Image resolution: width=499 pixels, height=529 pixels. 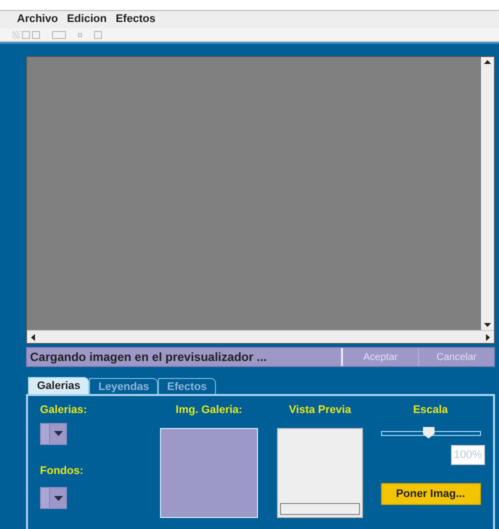 I want to click on scroll-down-icon, so click(x=487, y=325).